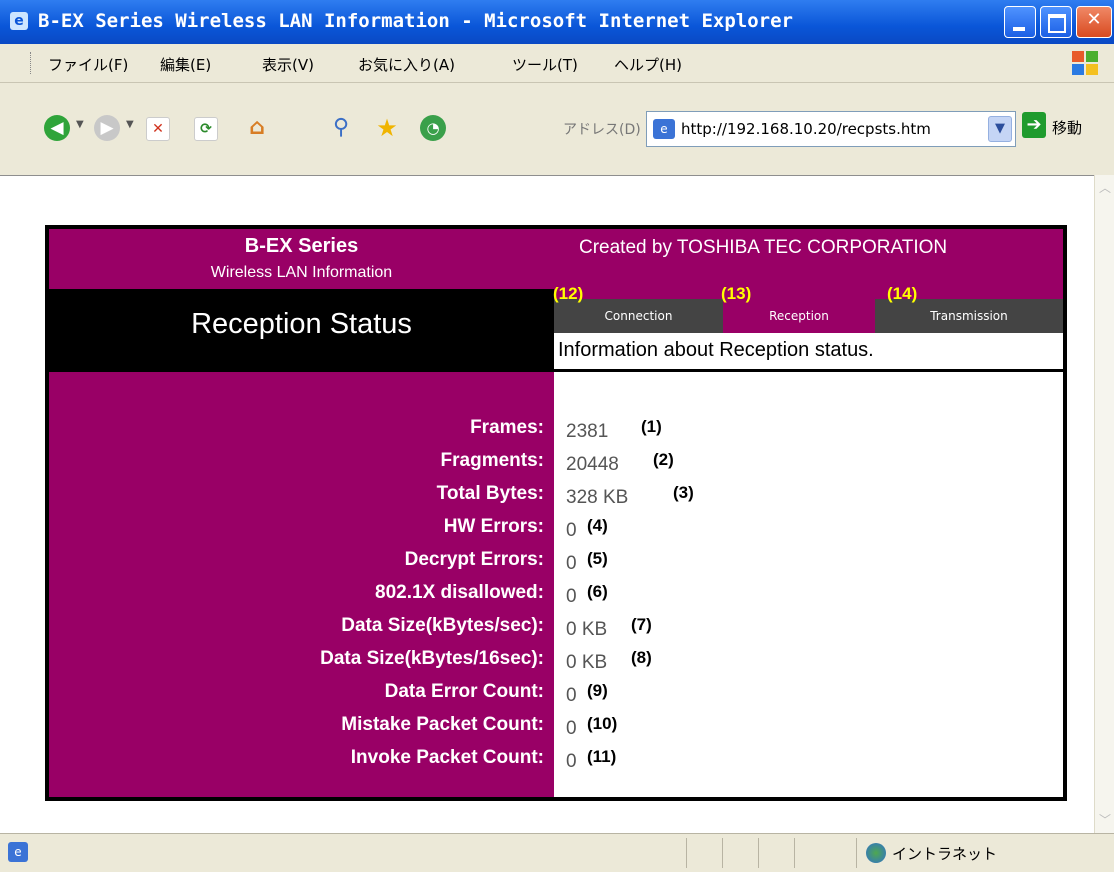 The height and width of the screenshot is (872, 1114). I want to click on callout-marker: (9), so click(597, 690).